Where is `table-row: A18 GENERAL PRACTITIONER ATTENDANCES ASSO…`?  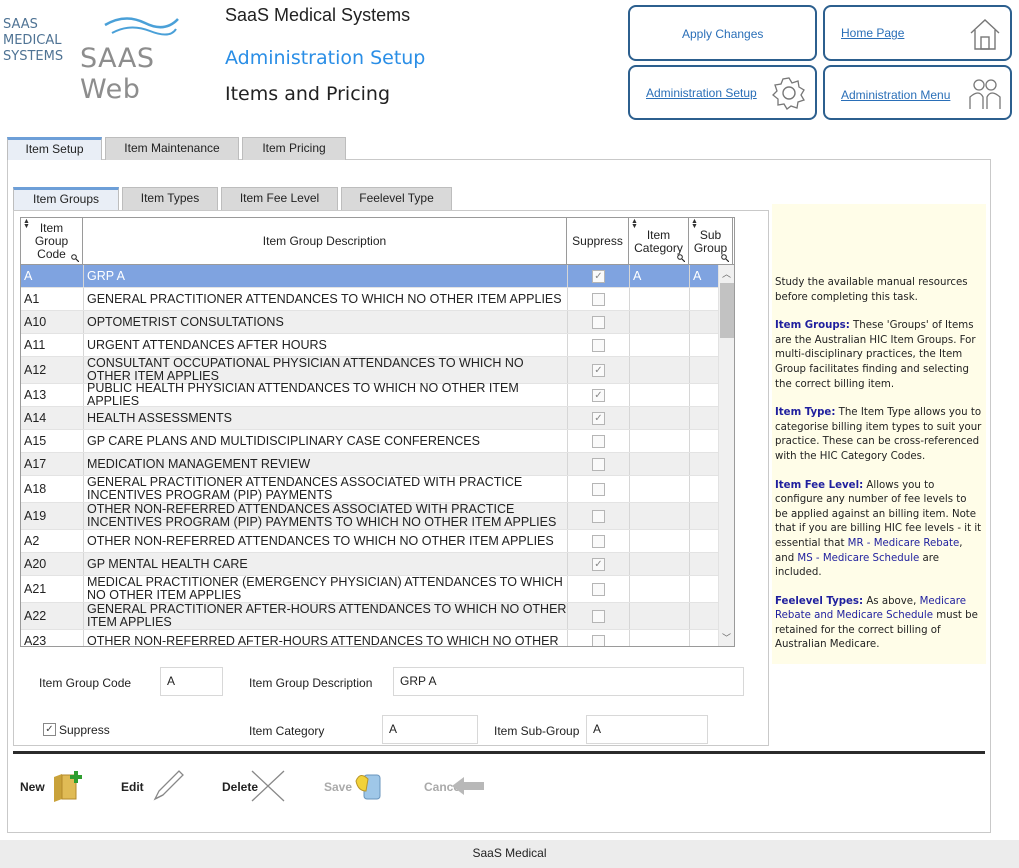 table-row: A18 GENERAL PRACTITIONER ATTENDANCES ASSO… is located at coordinates (377, 489).